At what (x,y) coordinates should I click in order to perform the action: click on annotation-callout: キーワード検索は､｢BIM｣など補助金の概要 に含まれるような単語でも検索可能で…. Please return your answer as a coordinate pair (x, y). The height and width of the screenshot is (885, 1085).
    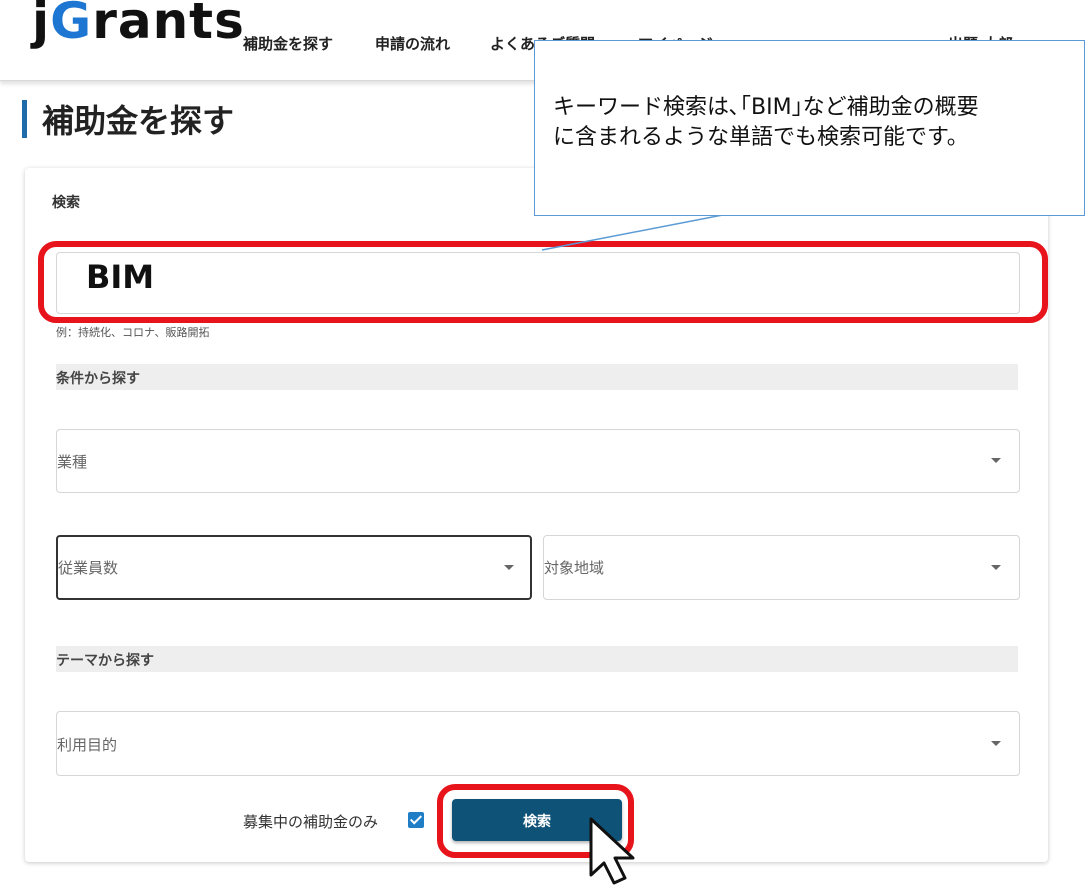
    Looking at the image, I should click on (809, 128).